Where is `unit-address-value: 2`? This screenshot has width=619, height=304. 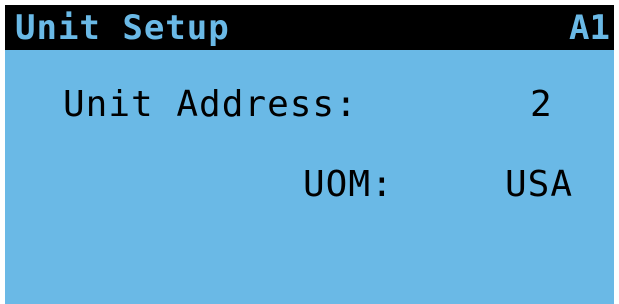 unit-address-value: 2 is located at coordinates (541, 105).